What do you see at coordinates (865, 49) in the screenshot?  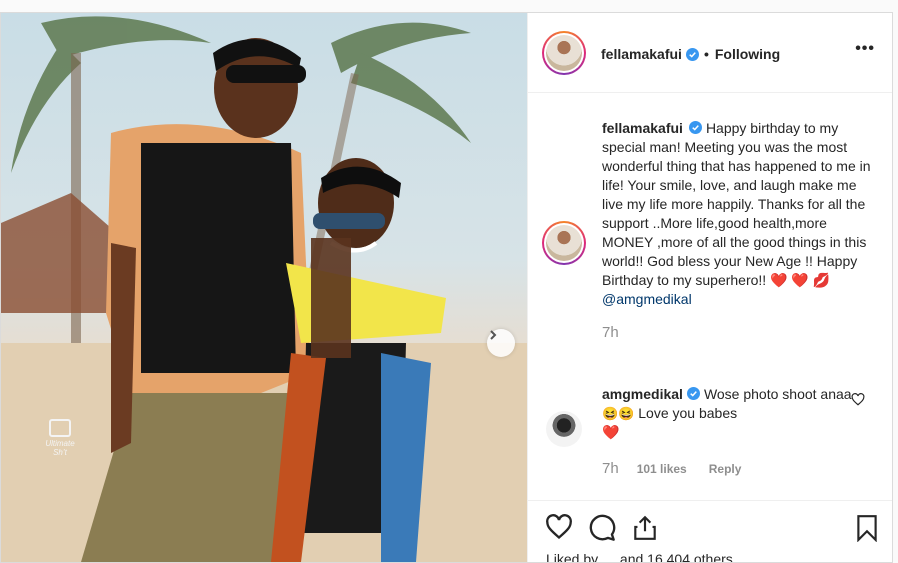 I see `more-options-button: •••` at bounding box center [865, 49].